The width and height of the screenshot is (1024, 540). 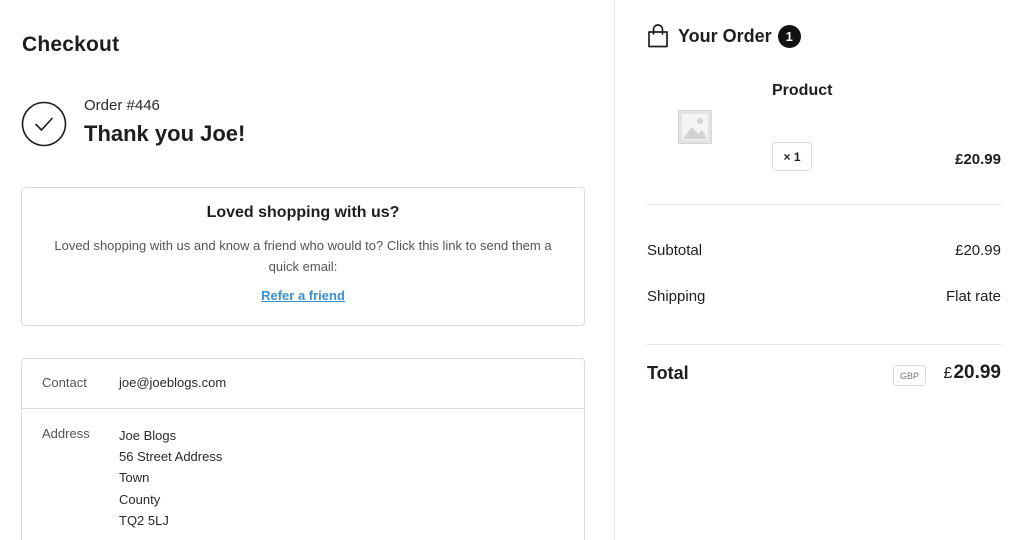 I want to click on product-header: Product, so click(x=802, y=90).